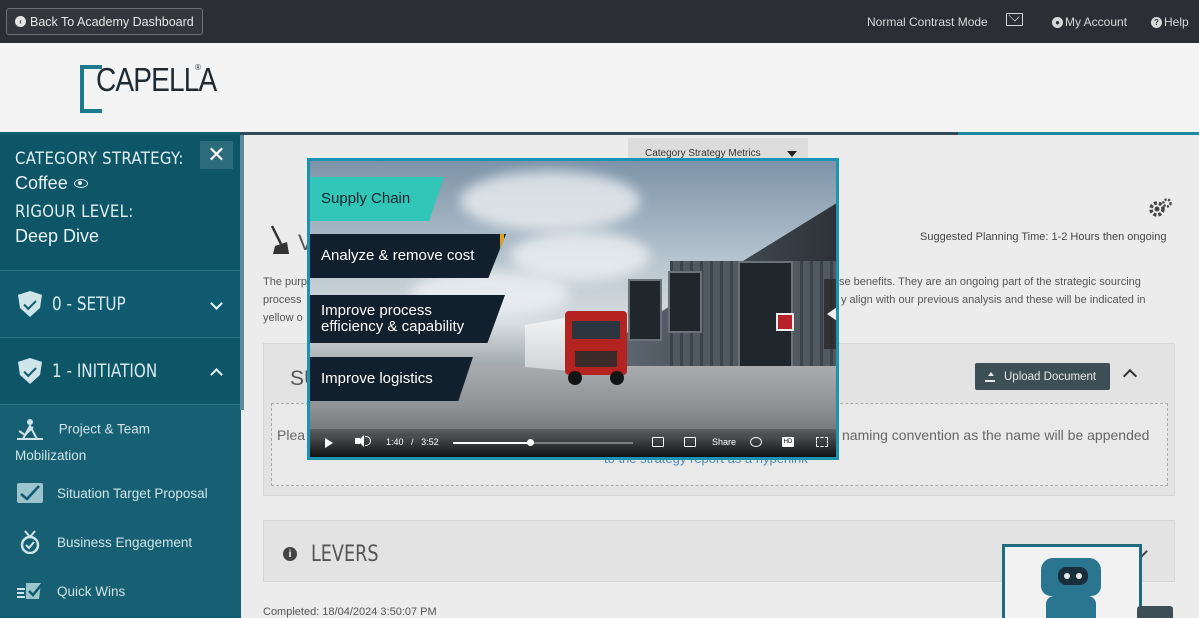 This screenshot has height=618, width=1199. I want to click on paragraph-line: process, so click(282, 300).